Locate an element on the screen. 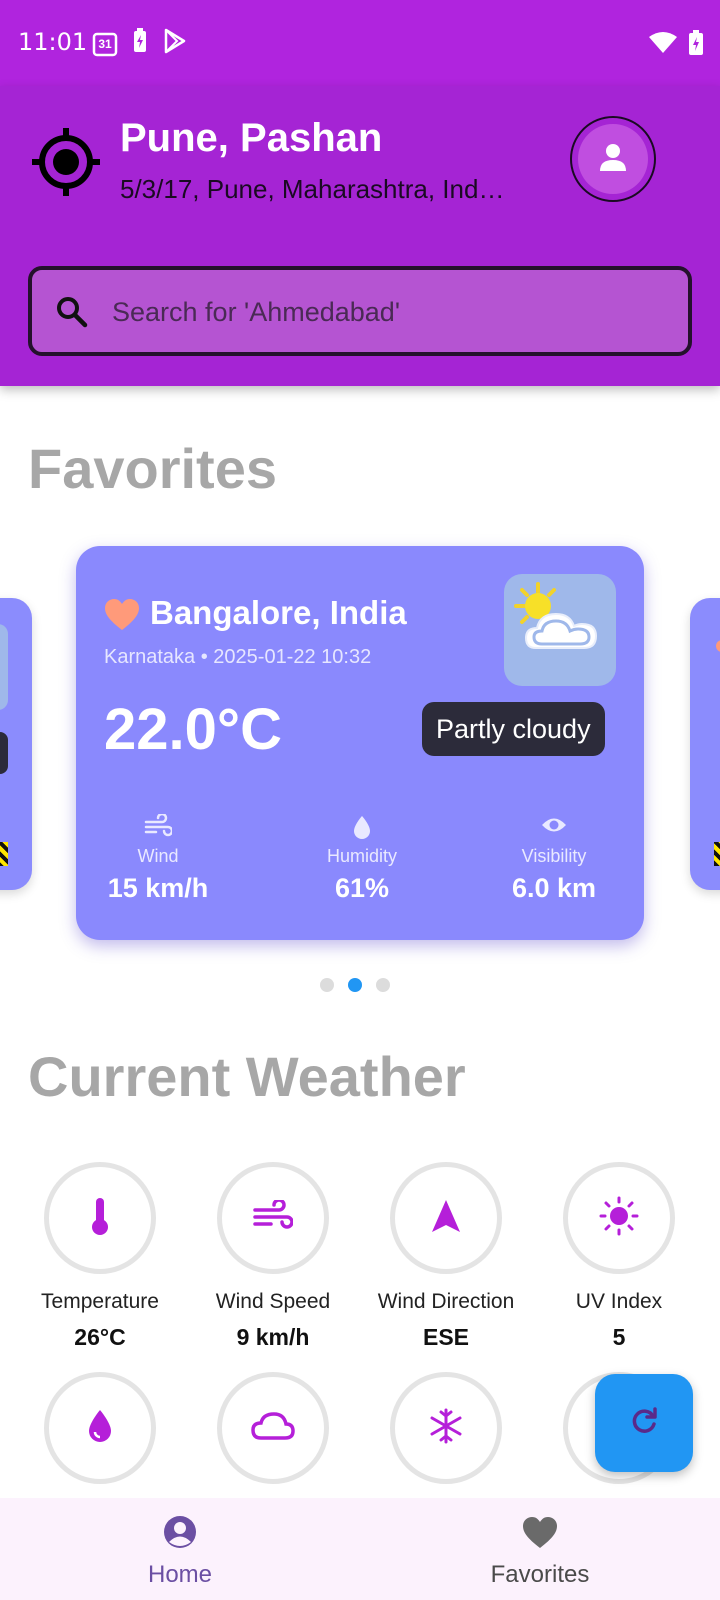 The width and height of the screenshot is (720, 1600). page-dot-active is located at coordinates (355, 985).